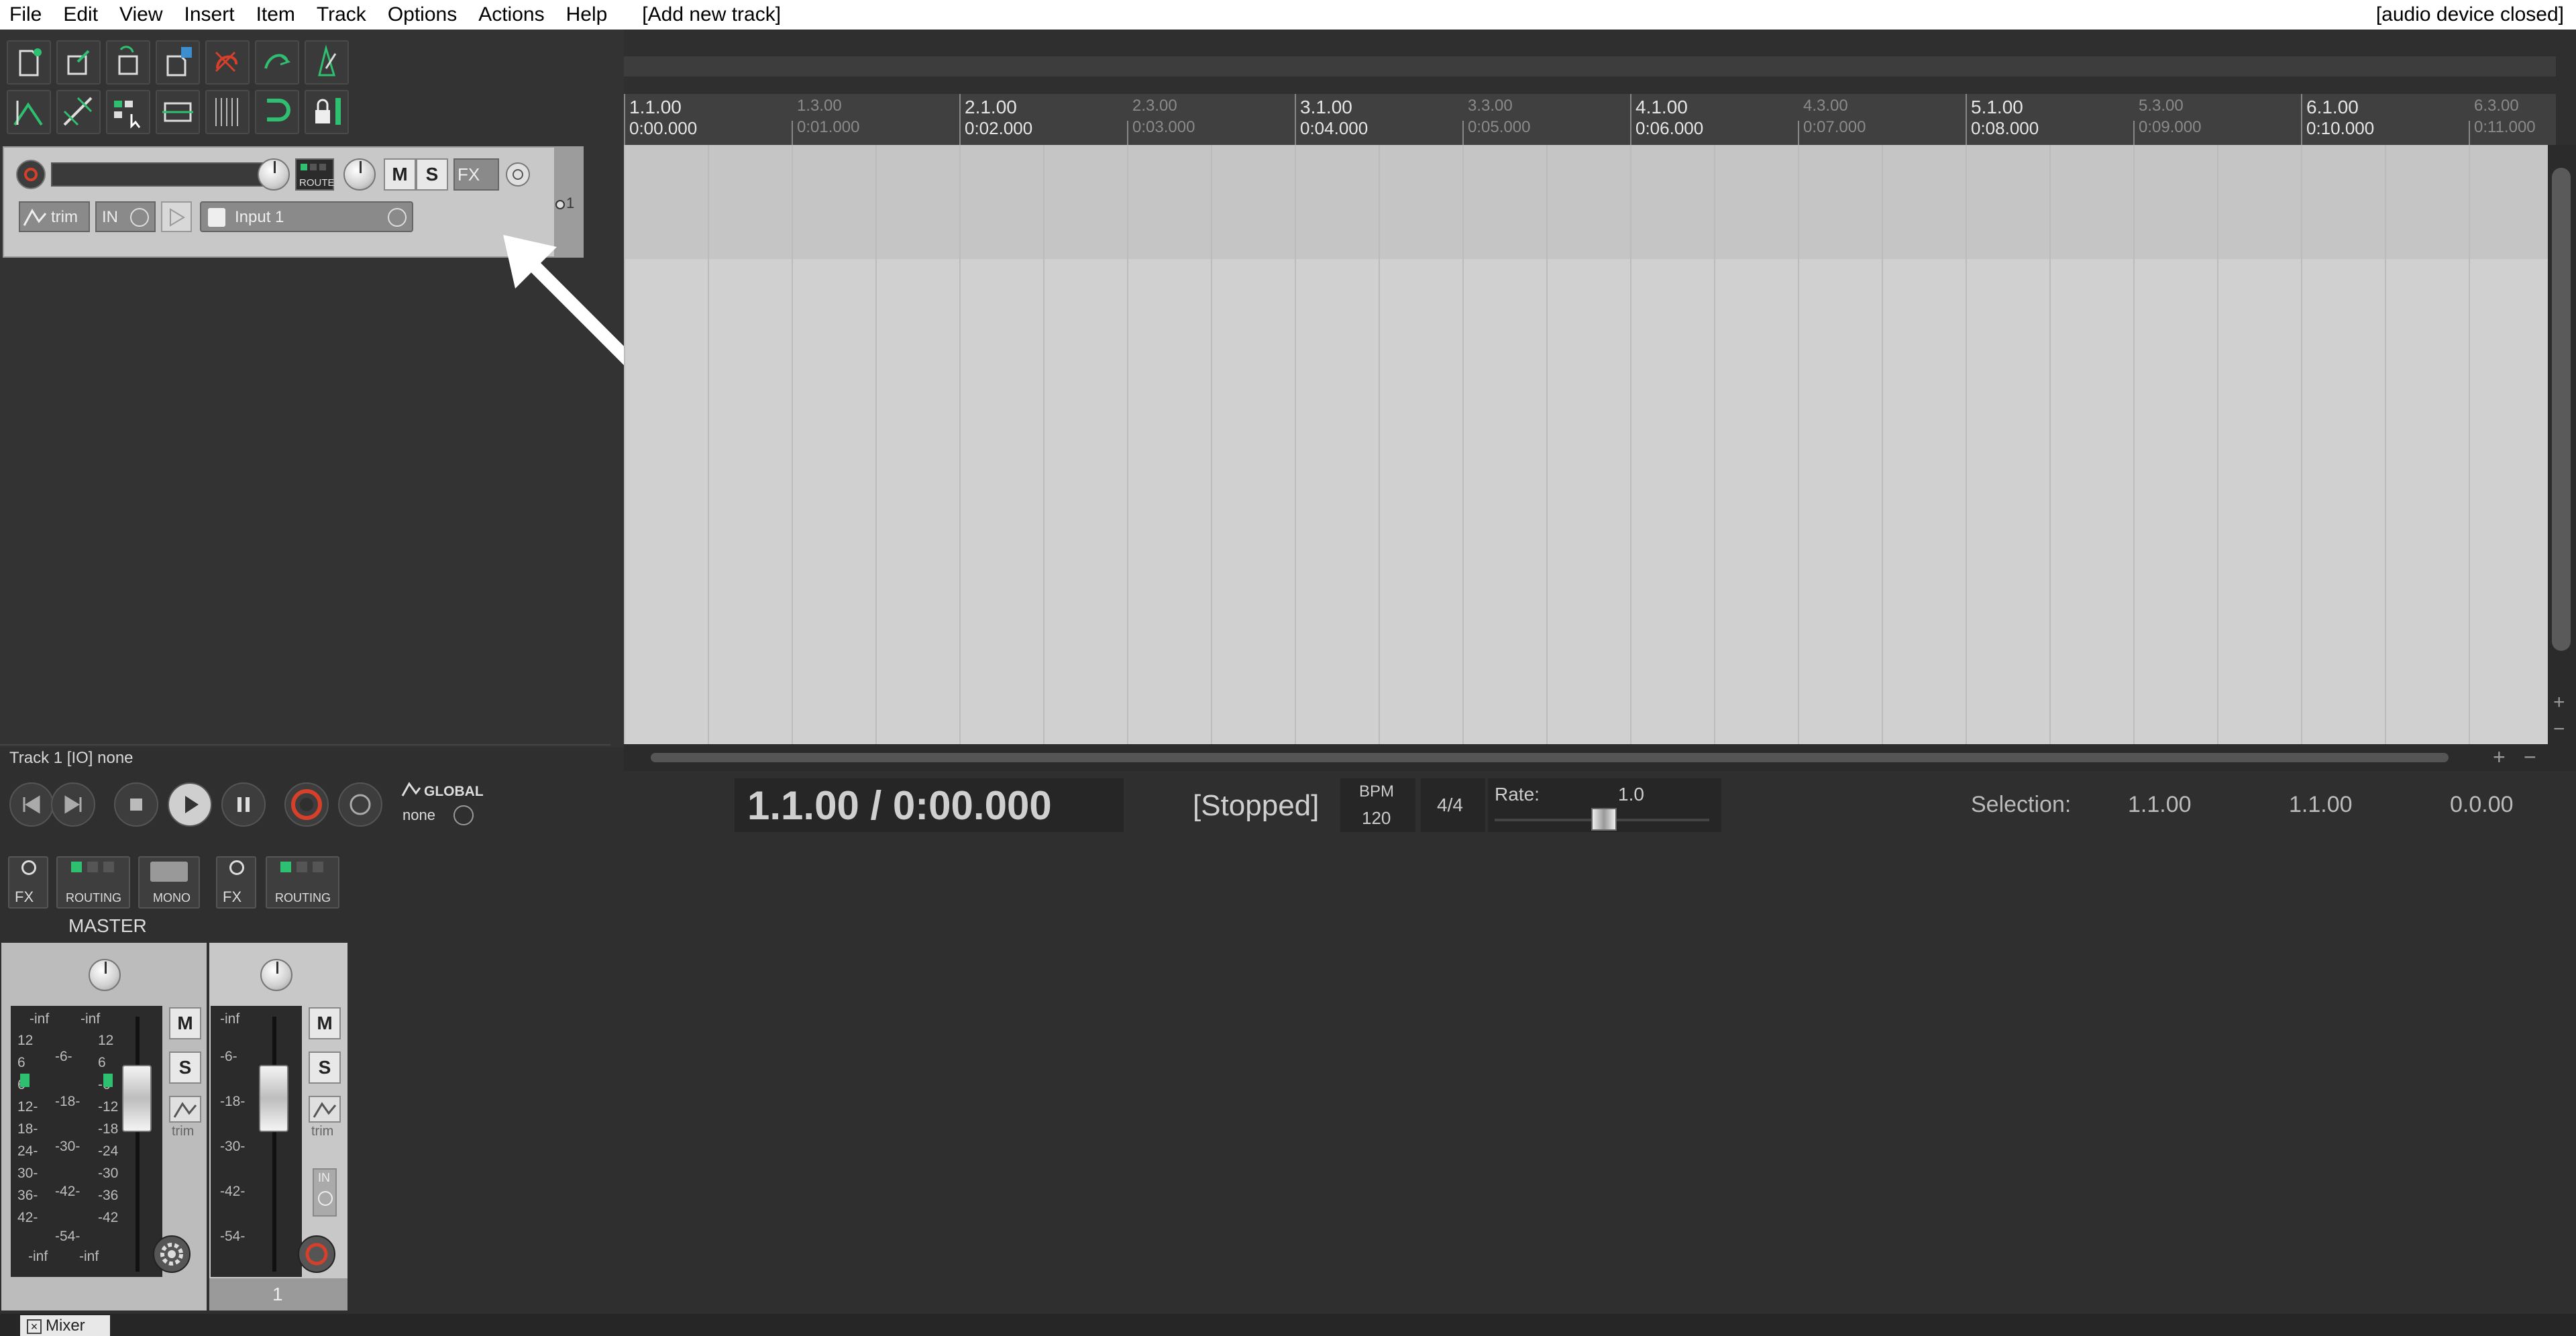  Describe the element at coordinates (518, 175) in the screenshot. I see `phase-button` at that location.